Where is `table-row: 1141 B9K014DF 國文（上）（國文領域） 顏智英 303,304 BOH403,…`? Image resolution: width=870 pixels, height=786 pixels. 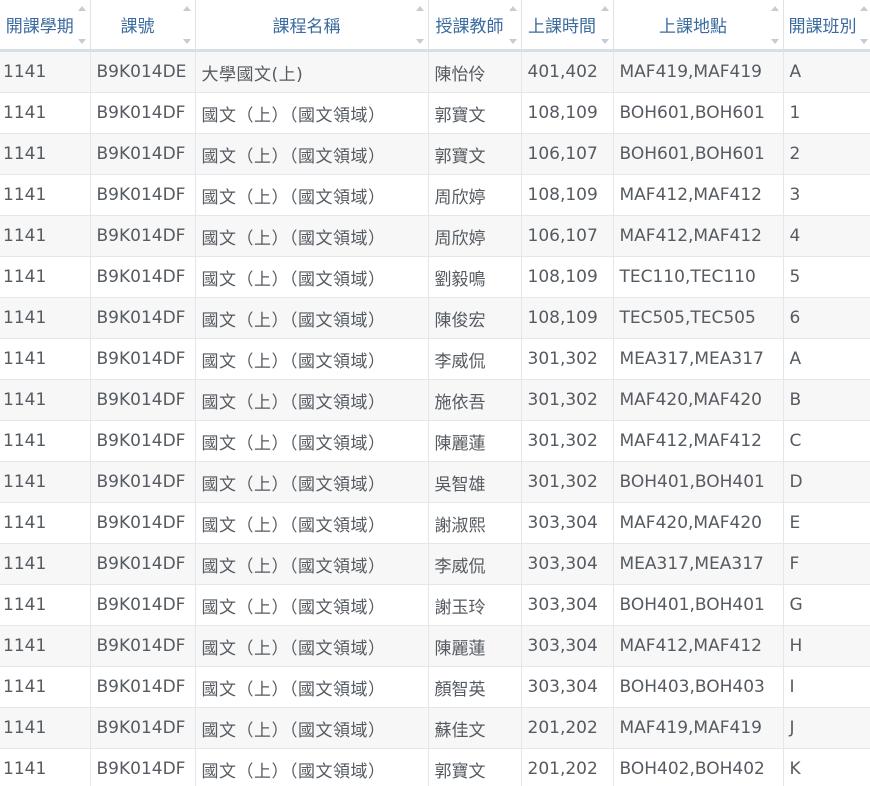
table-row: 1141 B9K014DF 國文（上）（國文領域） 顏智英 303,304 BOH403,… is located at coordinates (435, 687).